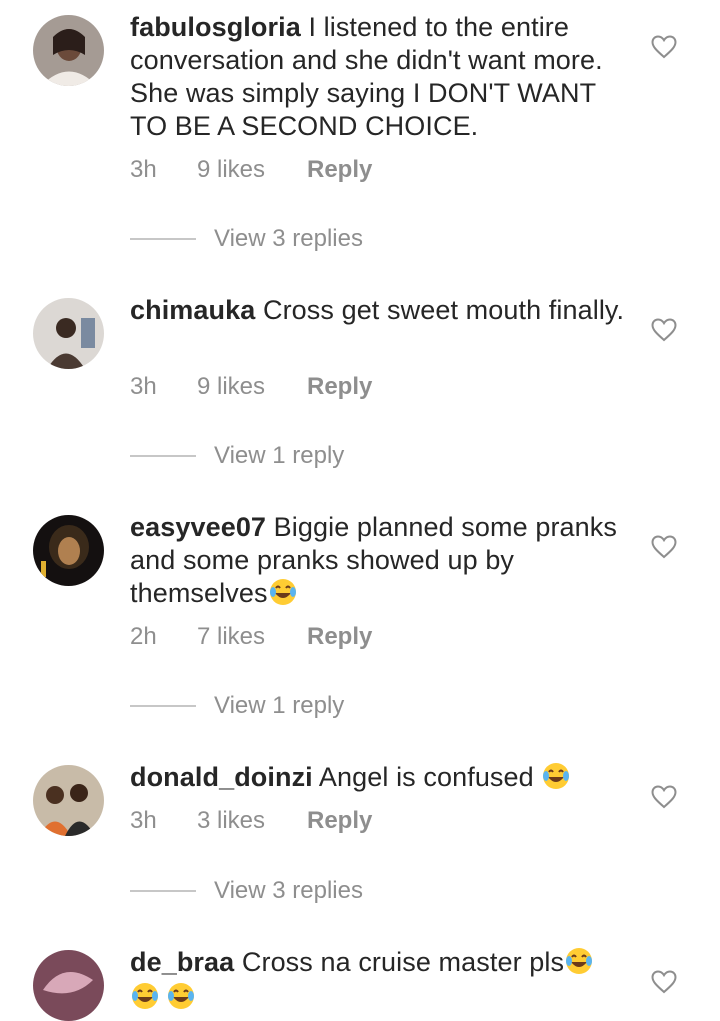 This screenshot has height=1021, width=720. Describe the element at coordinates (182, 962) in the screenshot. I see `comment-username: de_braa` at that location.